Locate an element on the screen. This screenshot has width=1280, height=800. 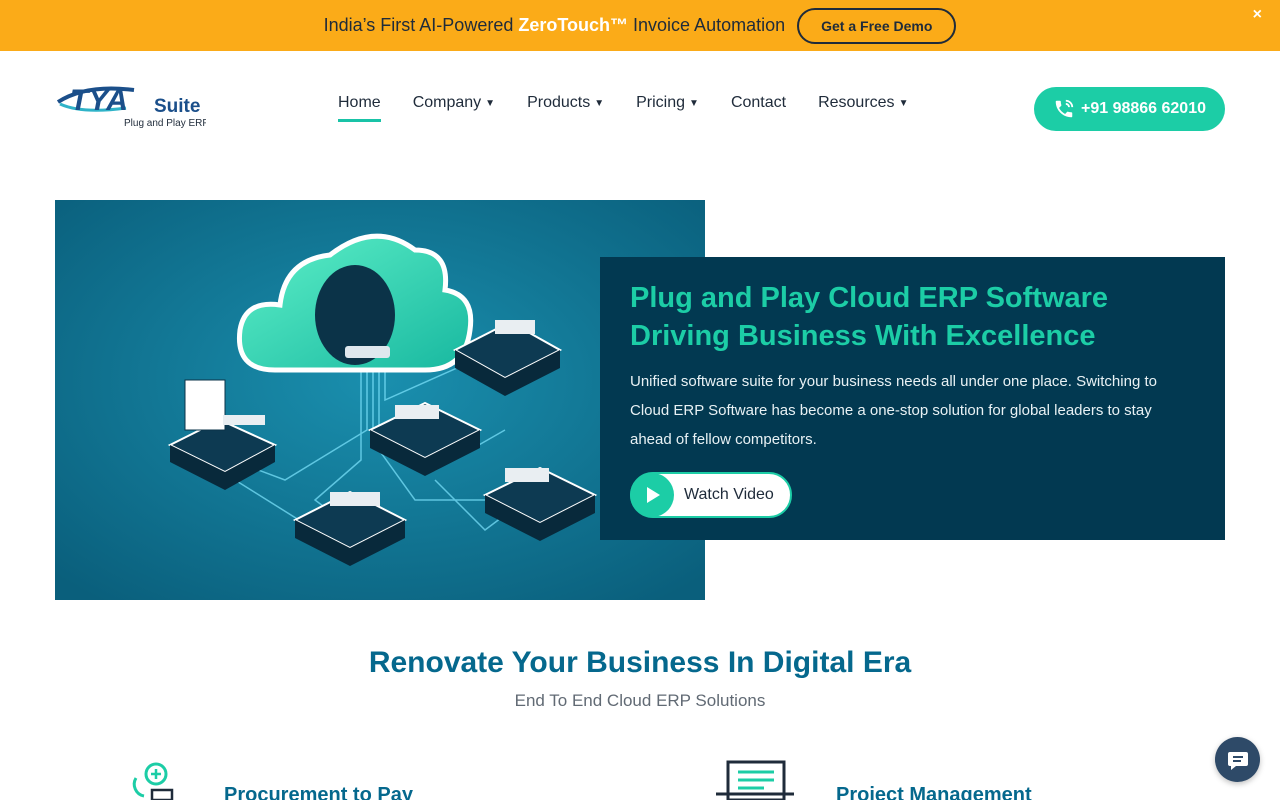
chat-bubble-icon is located at coordinates (1237, 760).